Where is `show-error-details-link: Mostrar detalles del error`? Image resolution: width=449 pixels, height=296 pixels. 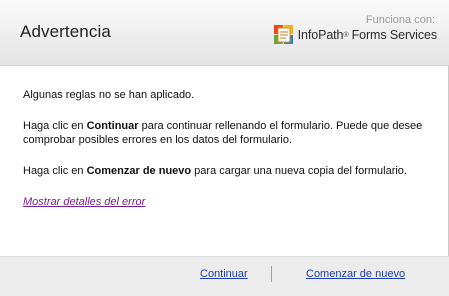 show-error-details-link: Mostrar detalles del error is located at coordinates (84, 202).